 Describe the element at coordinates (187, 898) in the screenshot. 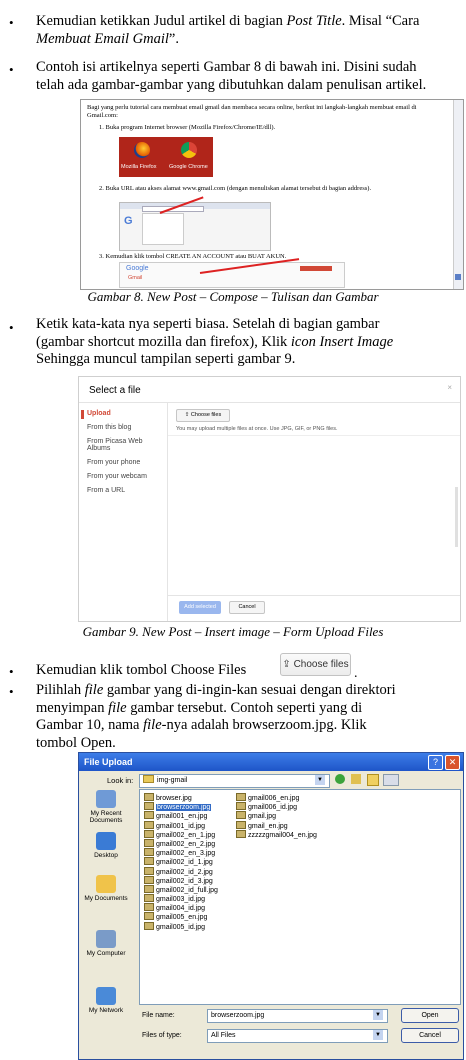

I see `file-item: gmail003_id.jpg` at that location.